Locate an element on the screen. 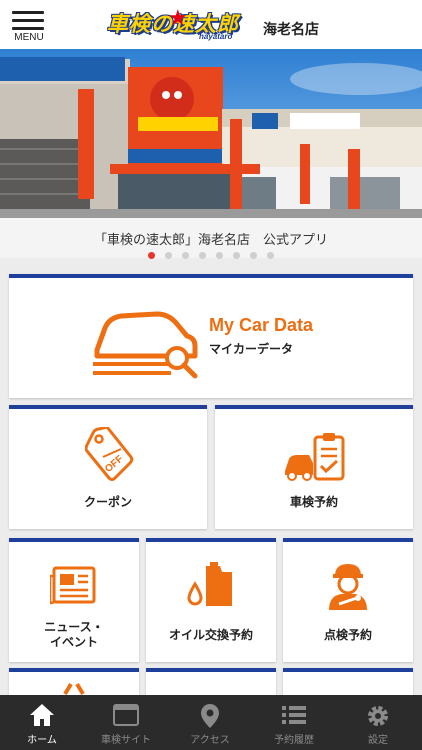 The height and width of the screenshot is (750, 422). inspection-tile: 点検予約 is located at coordinates (348, 600).